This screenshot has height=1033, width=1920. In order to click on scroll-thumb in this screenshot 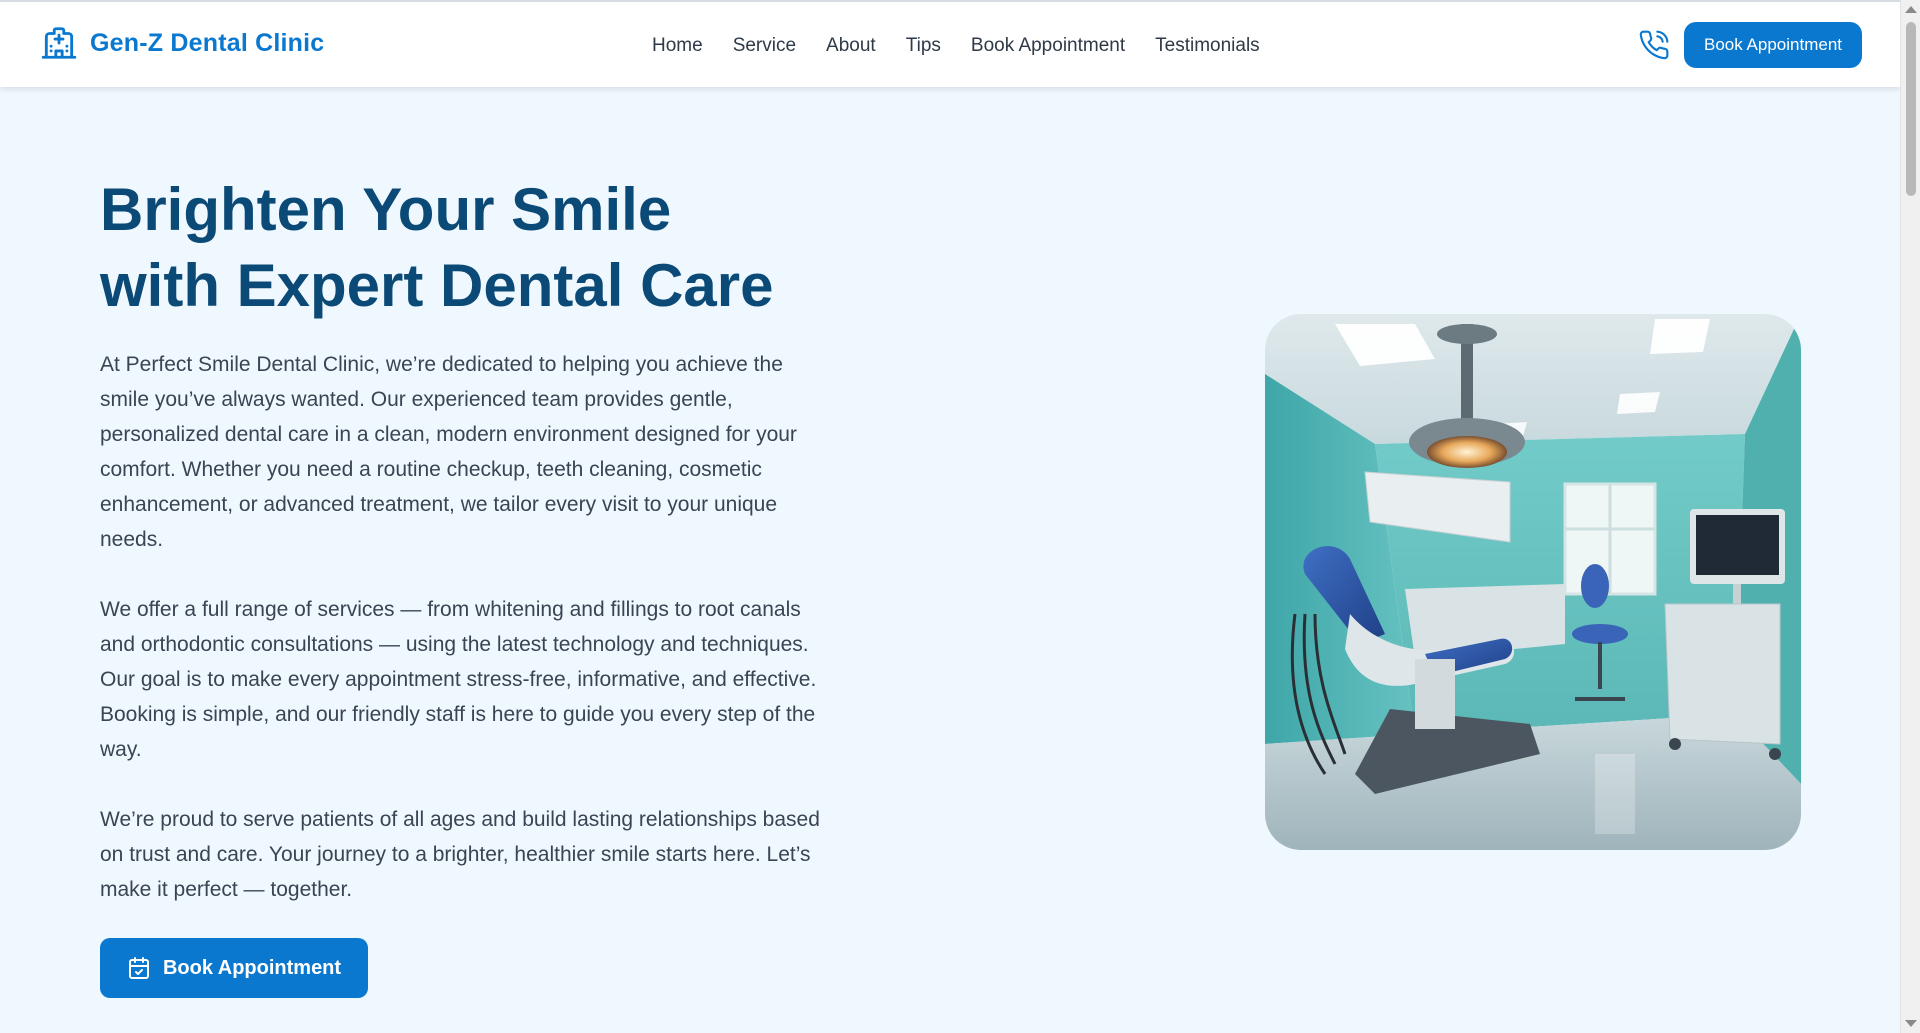, I will do `click(1911, 109)`.